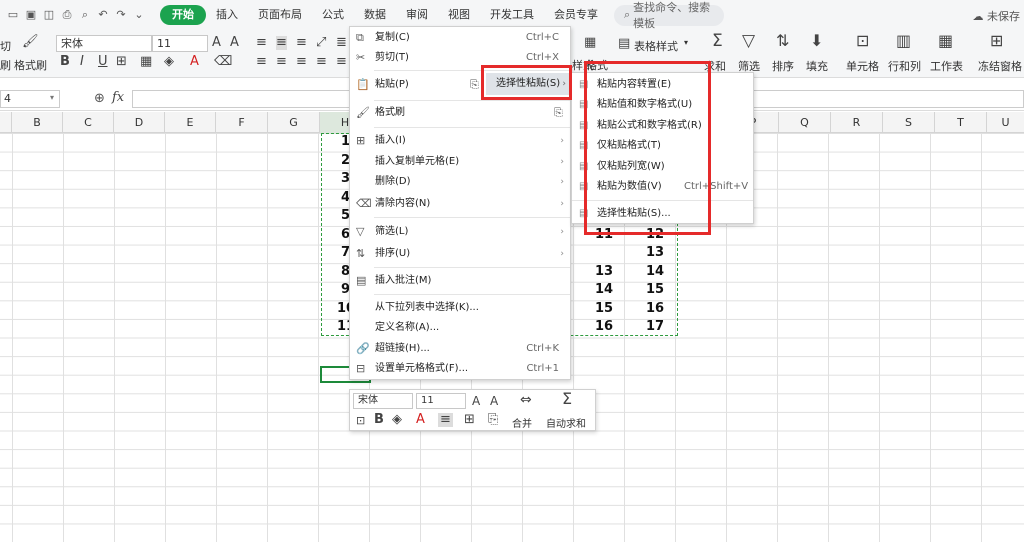 This screenshot has height=542, width=1024. Describe the element at coordinates (360, 421) in the screenshot. I see `cell-select-icon: ⊡` at that location.